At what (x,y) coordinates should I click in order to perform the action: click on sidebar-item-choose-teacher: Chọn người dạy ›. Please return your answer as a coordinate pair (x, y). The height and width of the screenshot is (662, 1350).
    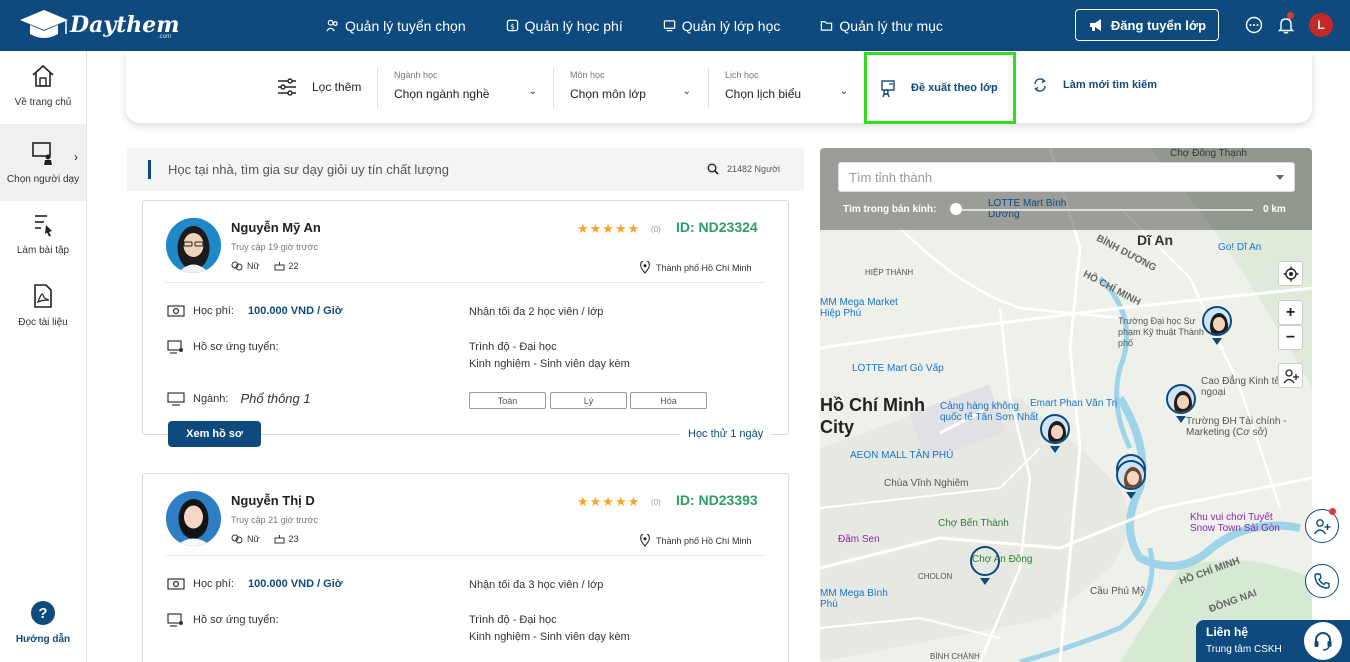
    Looking at the image, I should click on (43, 162).